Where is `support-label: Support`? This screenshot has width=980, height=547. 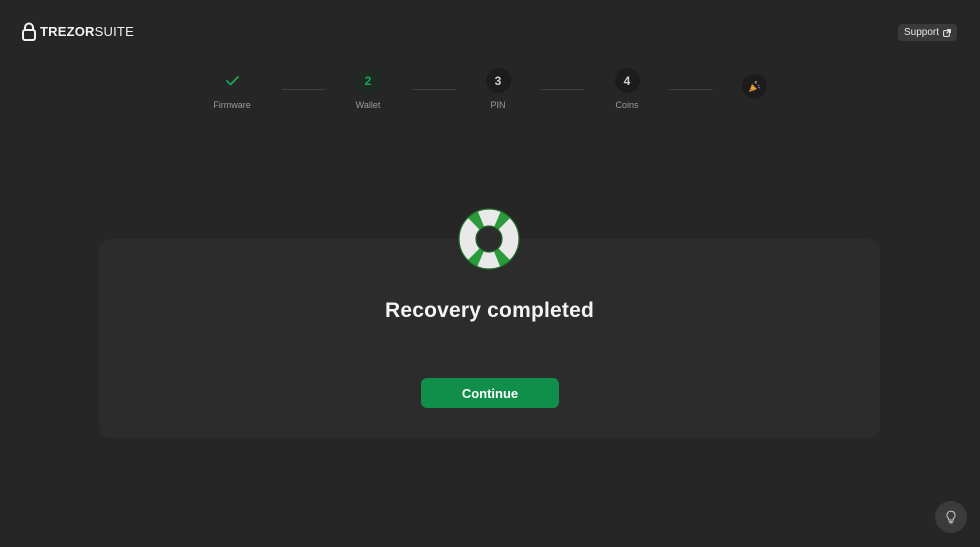 support-label: Support is located at coordinates (921, 32).